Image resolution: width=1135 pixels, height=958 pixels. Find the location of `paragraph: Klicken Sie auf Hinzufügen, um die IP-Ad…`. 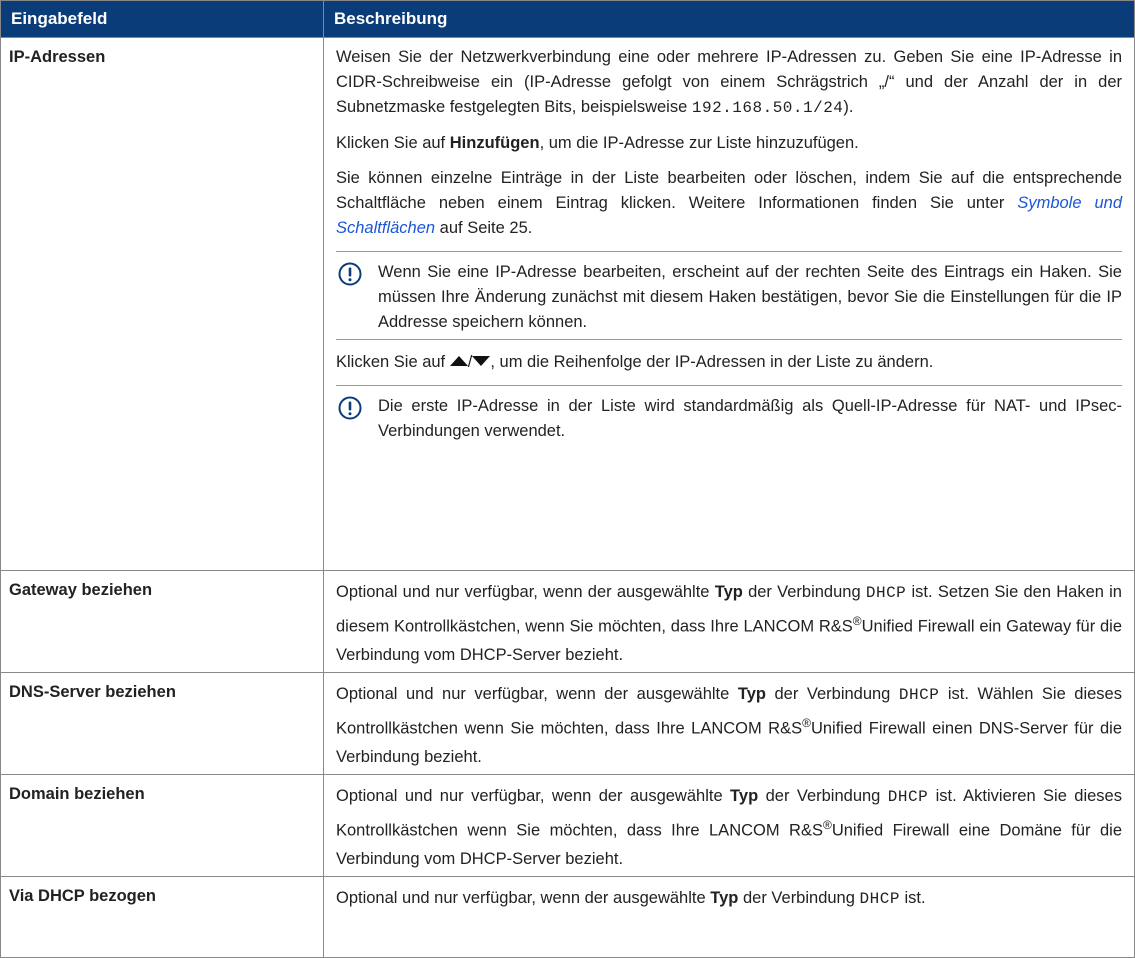

paragraph: Klicken Sie auf Hinzufügen, um die IP-Ad… is located at coordinates (729, 143).